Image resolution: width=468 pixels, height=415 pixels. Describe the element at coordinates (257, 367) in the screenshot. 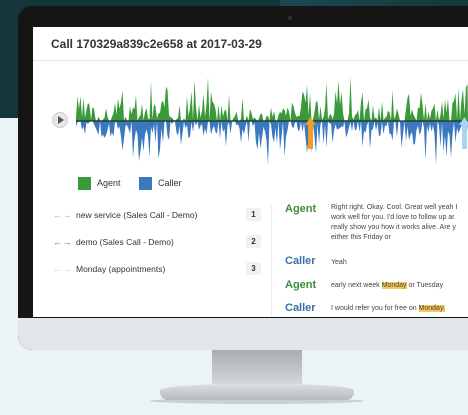

I see `monitor-stand-neck` at that location.